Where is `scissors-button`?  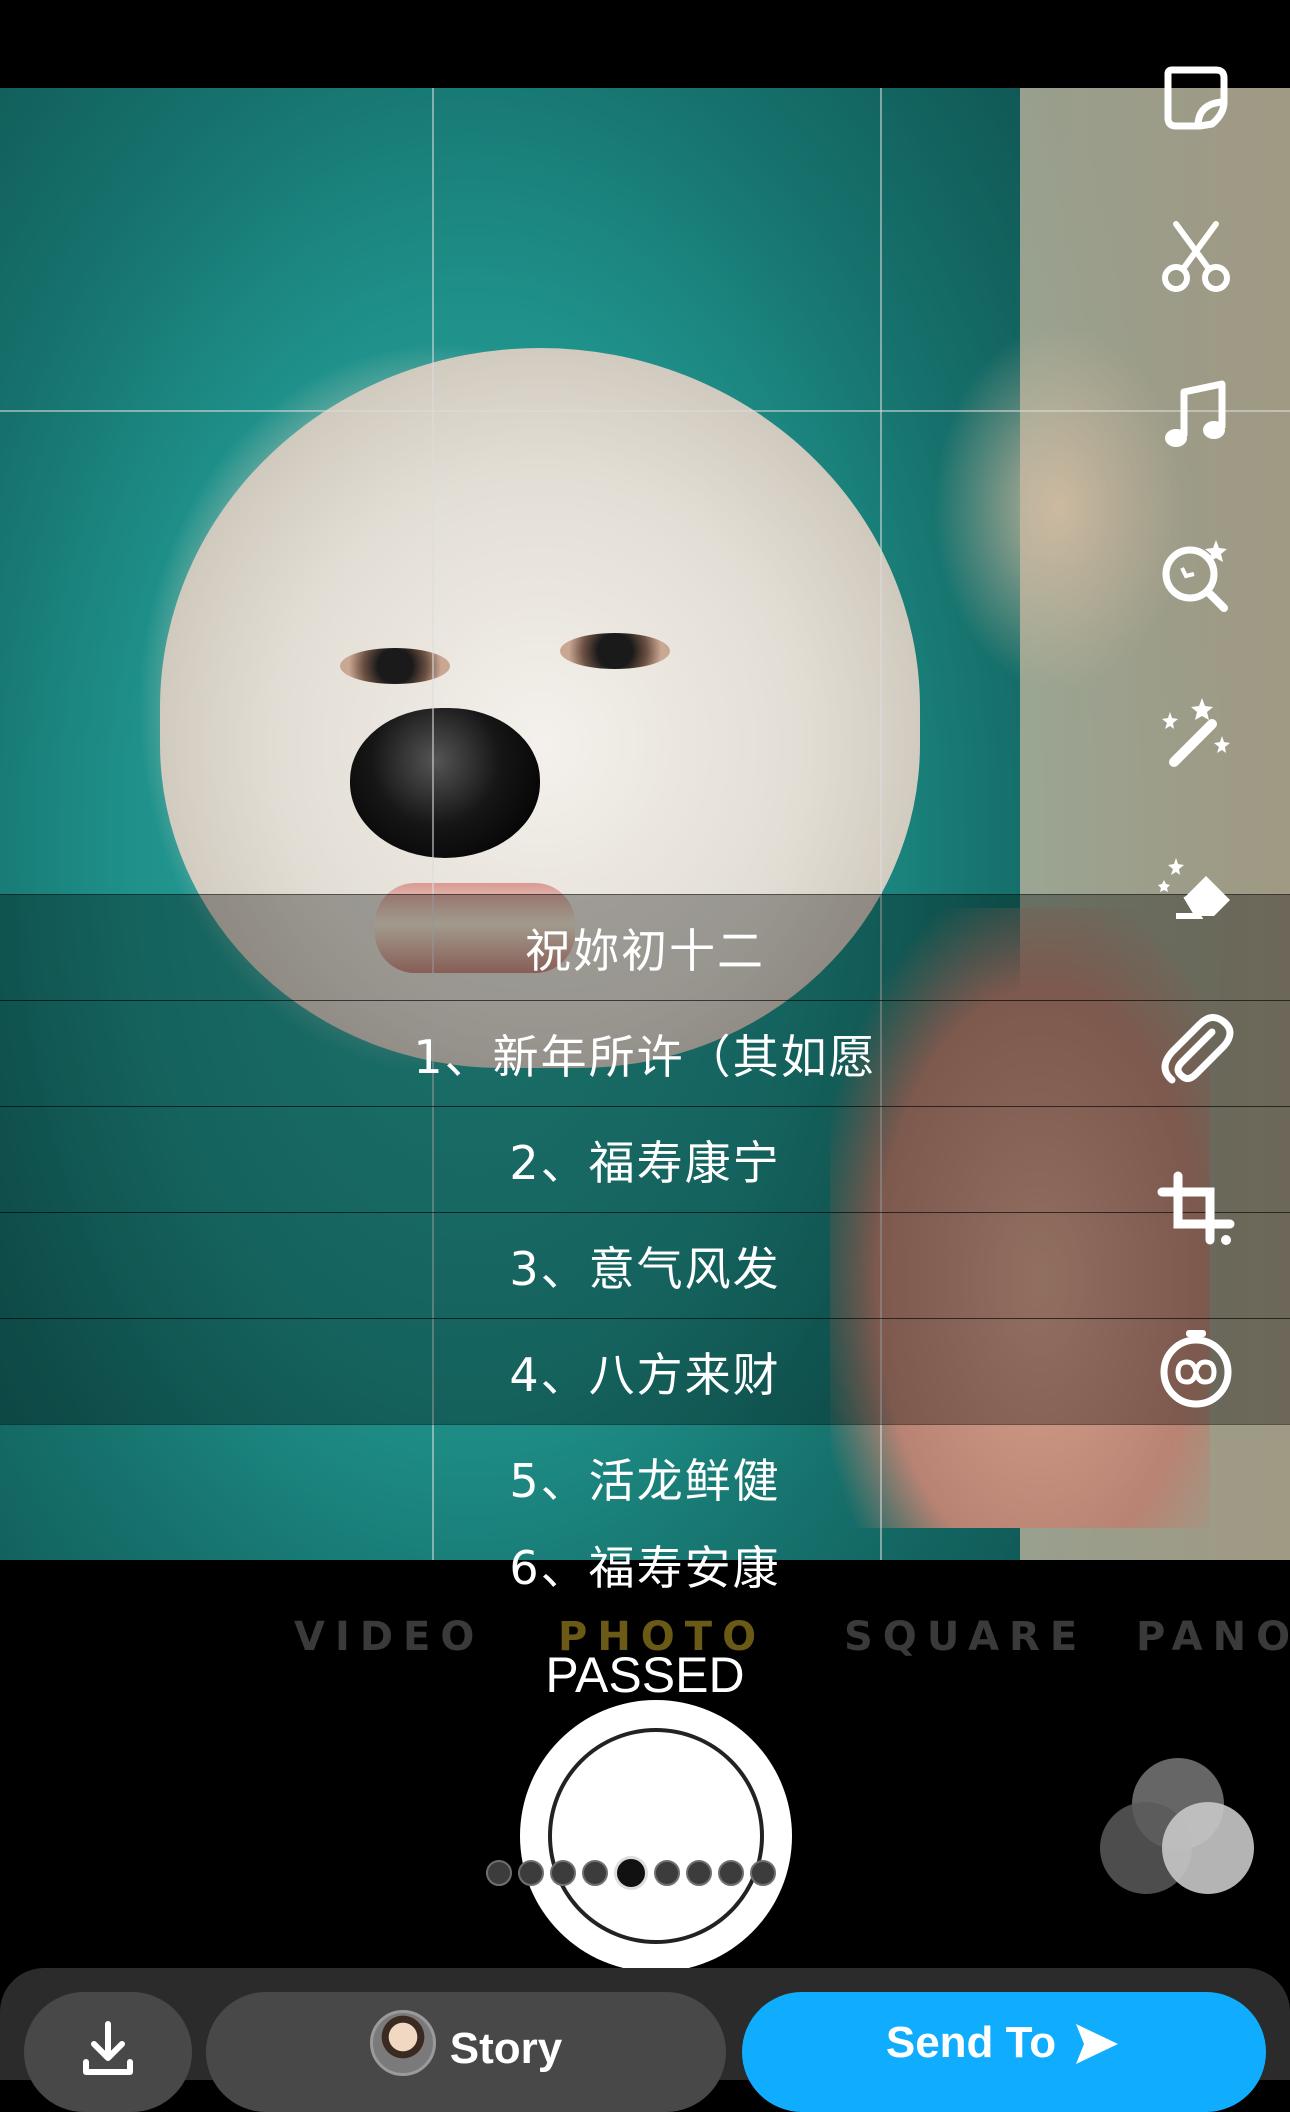 scissors-button is located at coordinates (1196, 258).